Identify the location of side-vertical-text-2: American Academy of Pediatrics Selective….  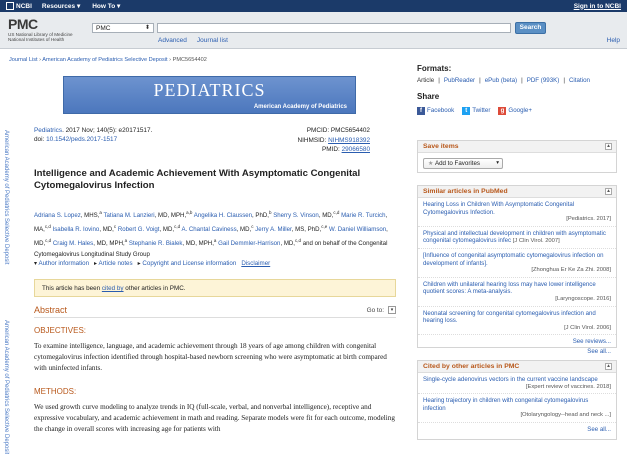
(6, 387).